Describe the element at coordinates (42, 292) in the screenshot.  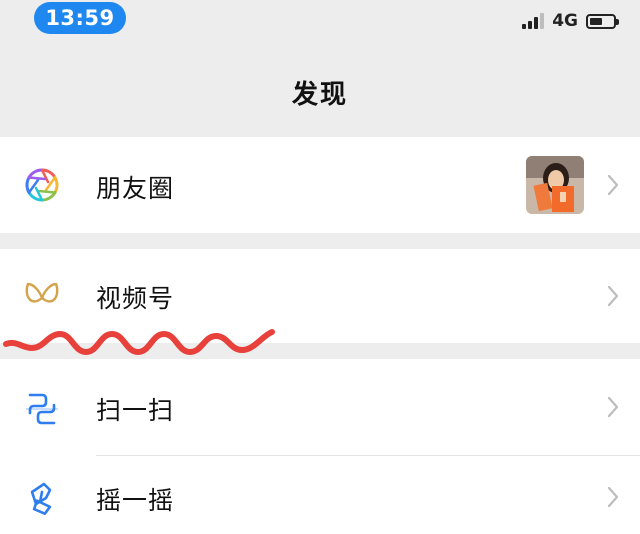
I see `channels-icon` at that location.